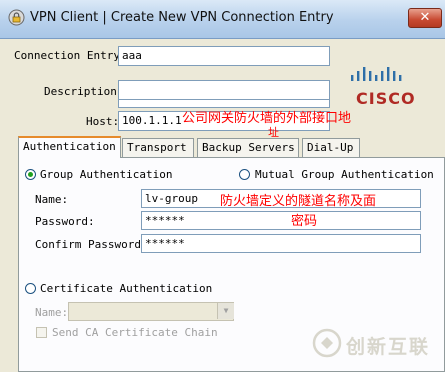 This screenshot has height=372, width=445. Describe the element at coordinates (267, 118) in the screenshot. I see `host-annotation-line1: 公司网关防火墙的外部接口地` at that location.